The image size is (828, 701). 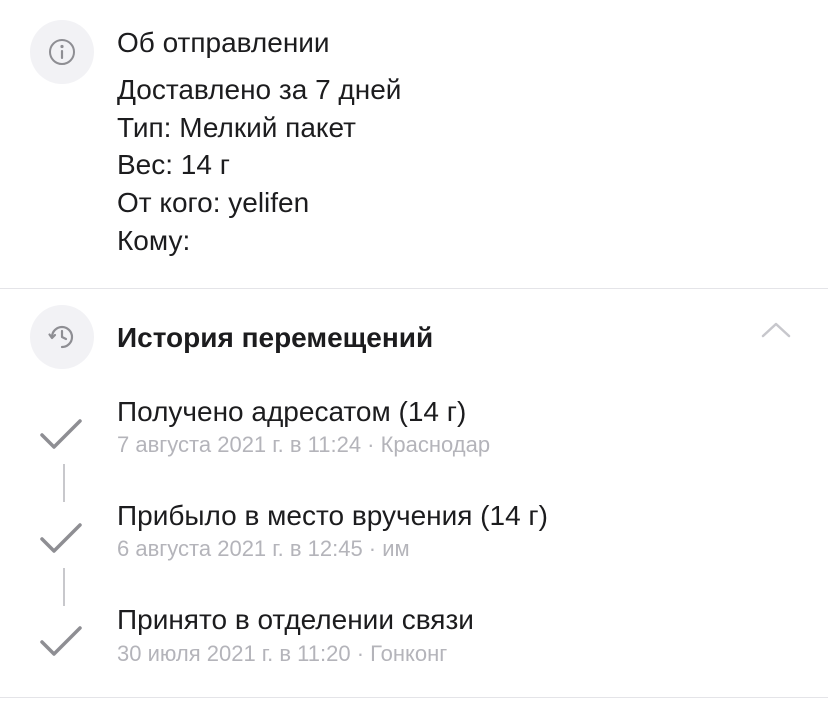 I want to click on about-title: Об отправлении, so click(x=223, y=42).